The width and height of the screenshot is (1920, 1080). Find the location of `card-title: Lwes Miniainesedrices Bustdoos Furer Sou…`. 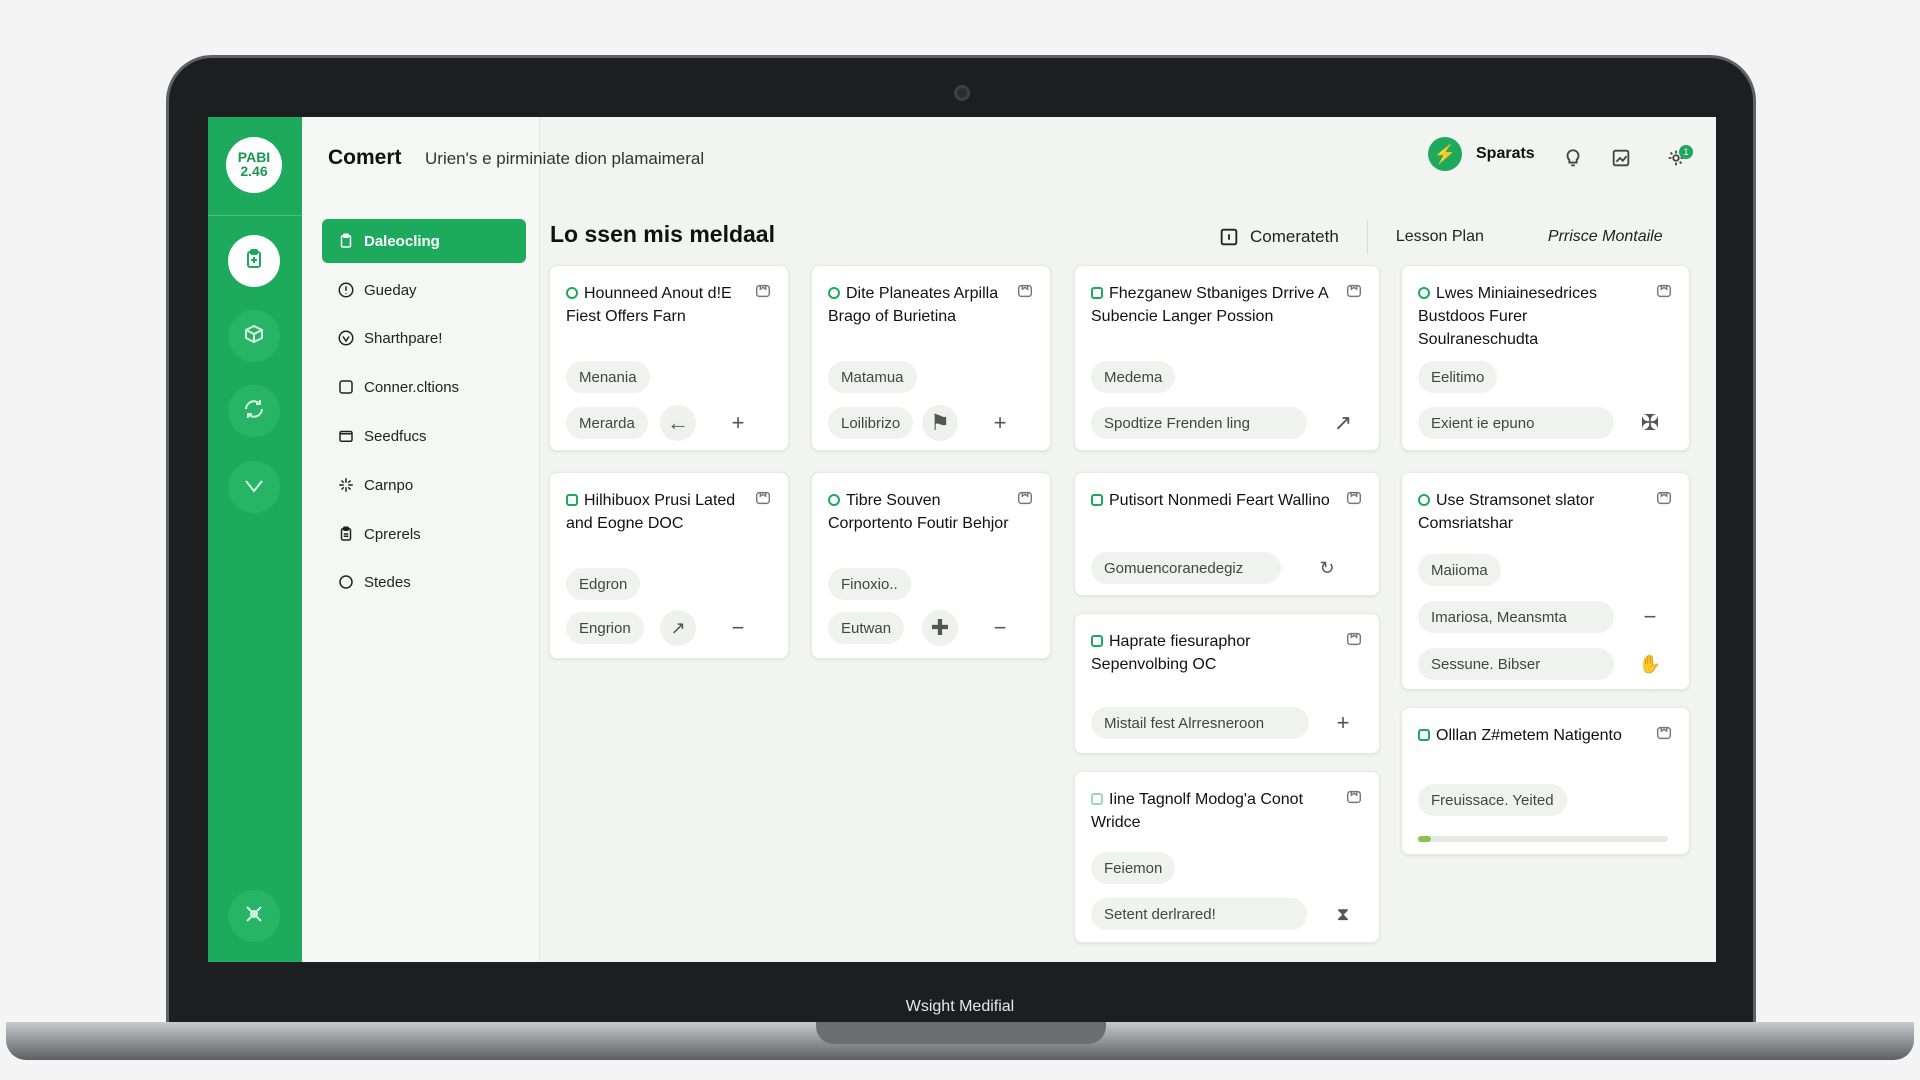

card-title: Lwes Miniainesedrices Bustdoos Furer Sou… is located at coordinates (1507, 316).